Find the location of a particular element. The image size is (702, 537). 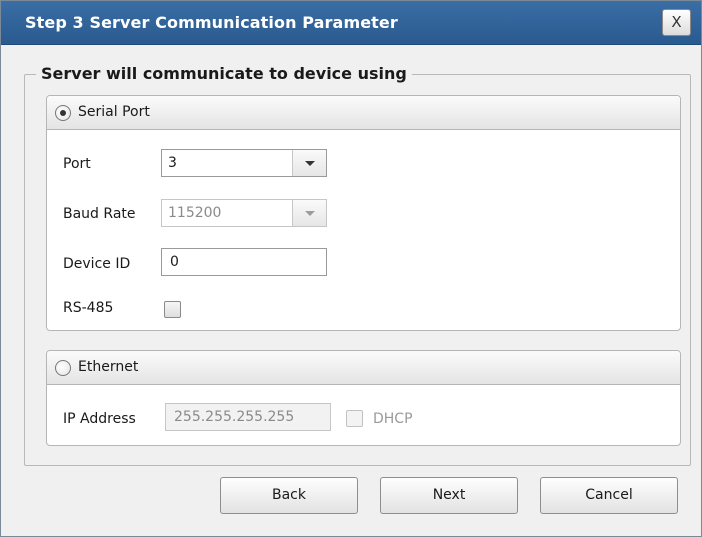

back-button: Back is located at coordinates (289, 495).